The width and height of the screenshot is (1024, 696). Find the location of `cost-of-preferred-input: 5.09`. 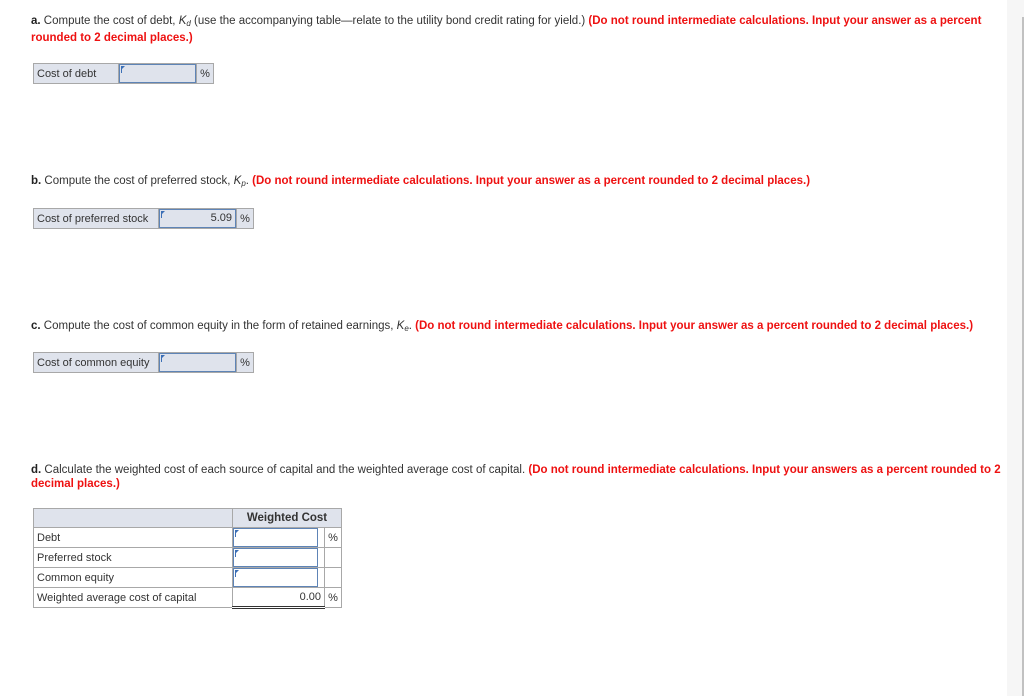

cost-of-preferred-input: 5.09 is located at coordinates (197, 218).